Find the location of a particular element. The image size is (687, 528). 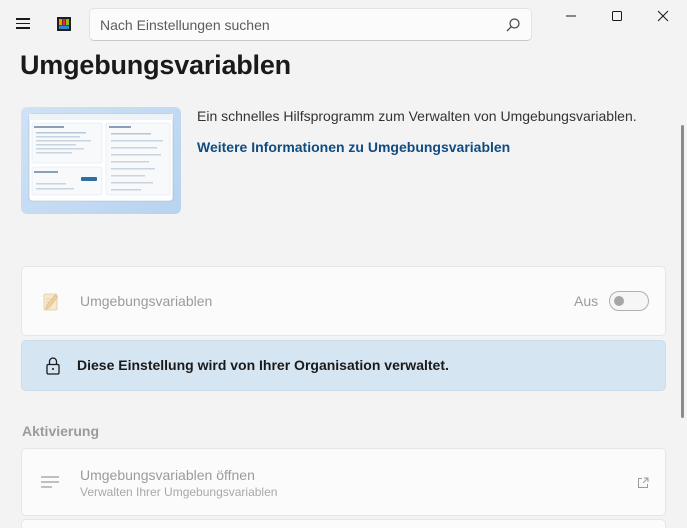

list-icon is located at coordinates (50, 482).